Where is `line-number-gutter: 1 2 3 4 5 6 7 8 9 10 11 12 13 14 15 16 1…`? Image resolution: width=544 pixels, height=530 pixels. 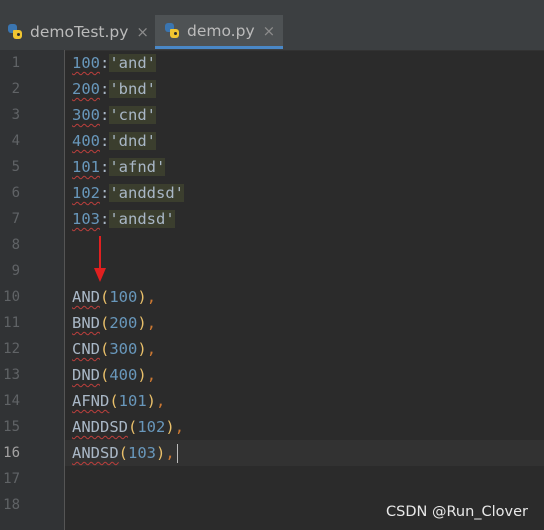 line-number-gutter: 1 2 3 4 5 6 7 8 9 10 11 12 13 14 15 16 1… is located at coordinates (32, 290).